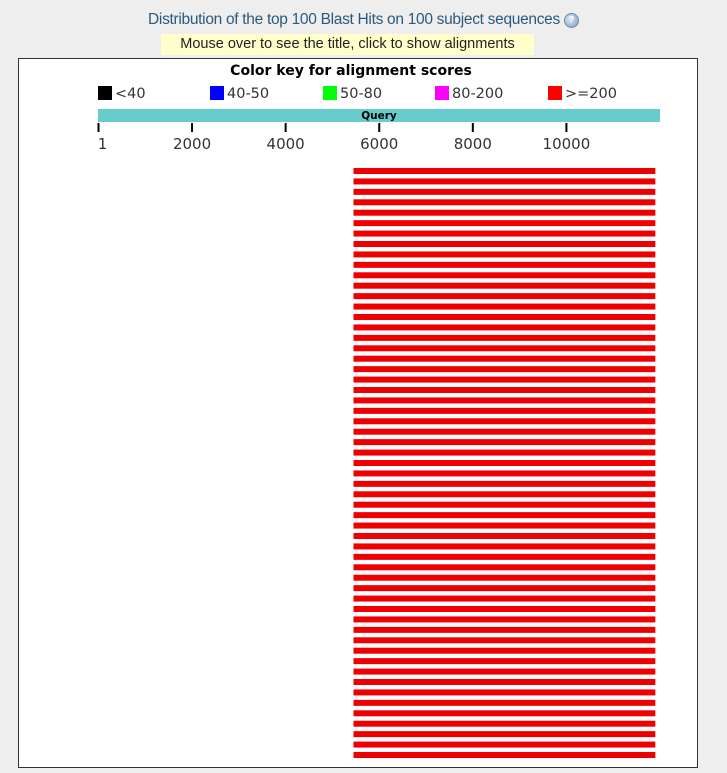  What do you see at coordinates (248, 94) in the screenshot?
I see `legend-label: 40-50` at bounding box center [248, 94].